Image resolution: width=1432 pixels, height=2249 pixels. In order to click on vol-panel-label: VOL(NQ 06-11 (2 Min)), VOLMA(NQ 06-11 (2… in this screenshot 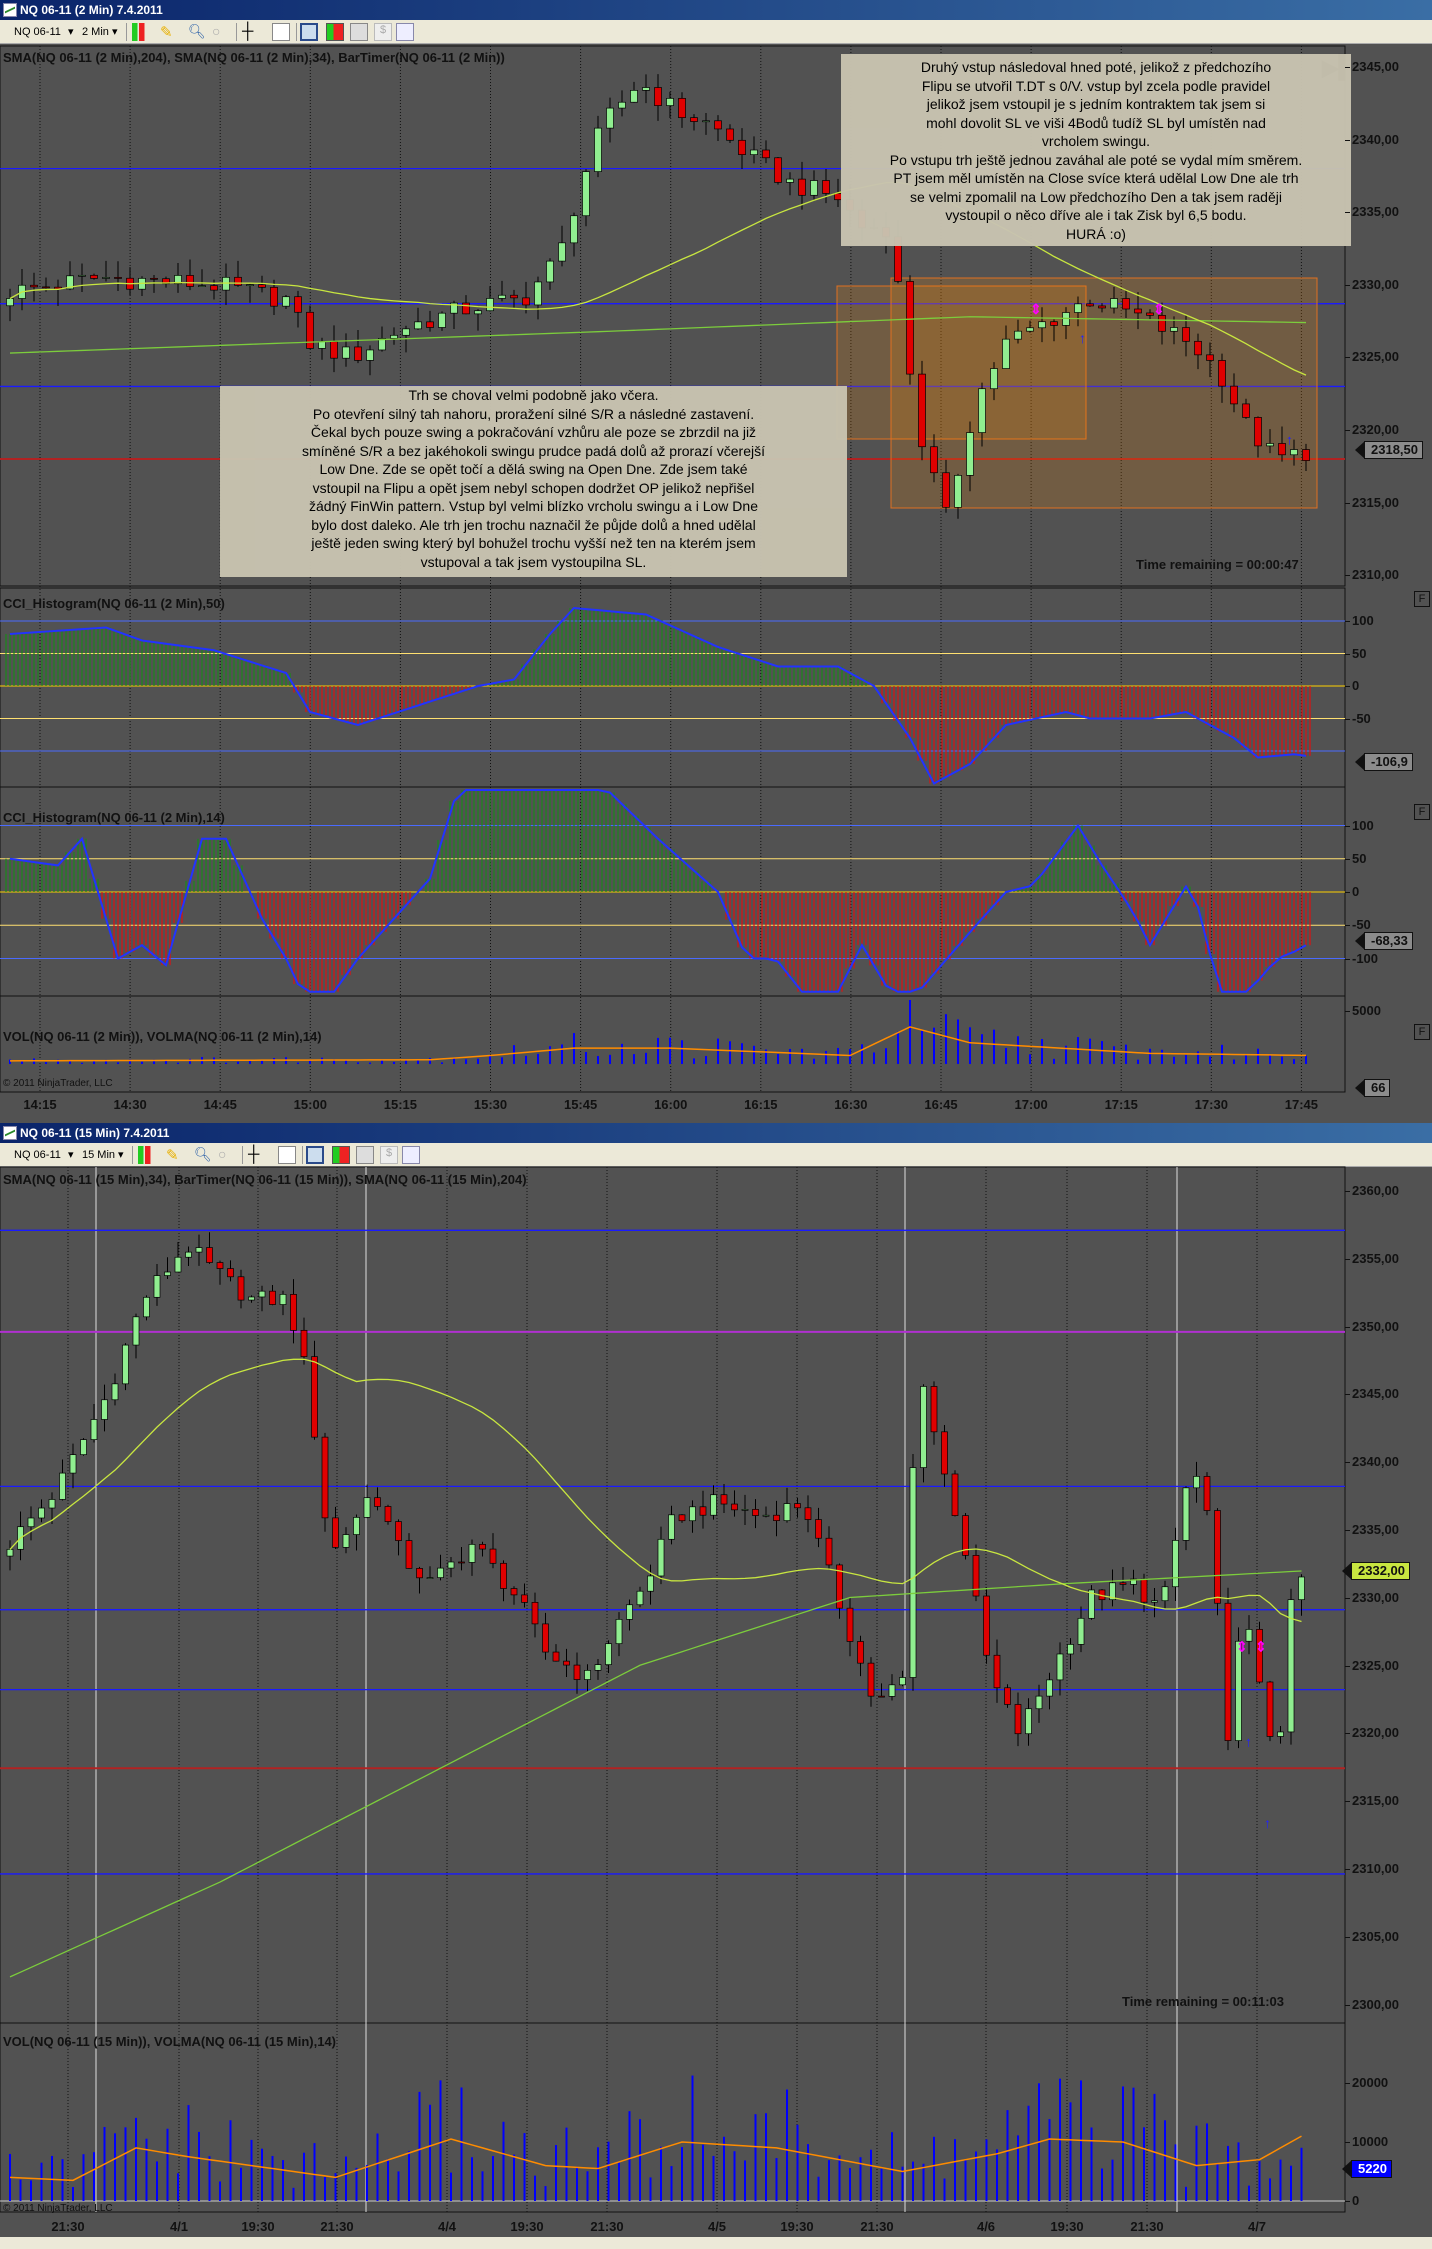, I will do `click(162, 1036)`.